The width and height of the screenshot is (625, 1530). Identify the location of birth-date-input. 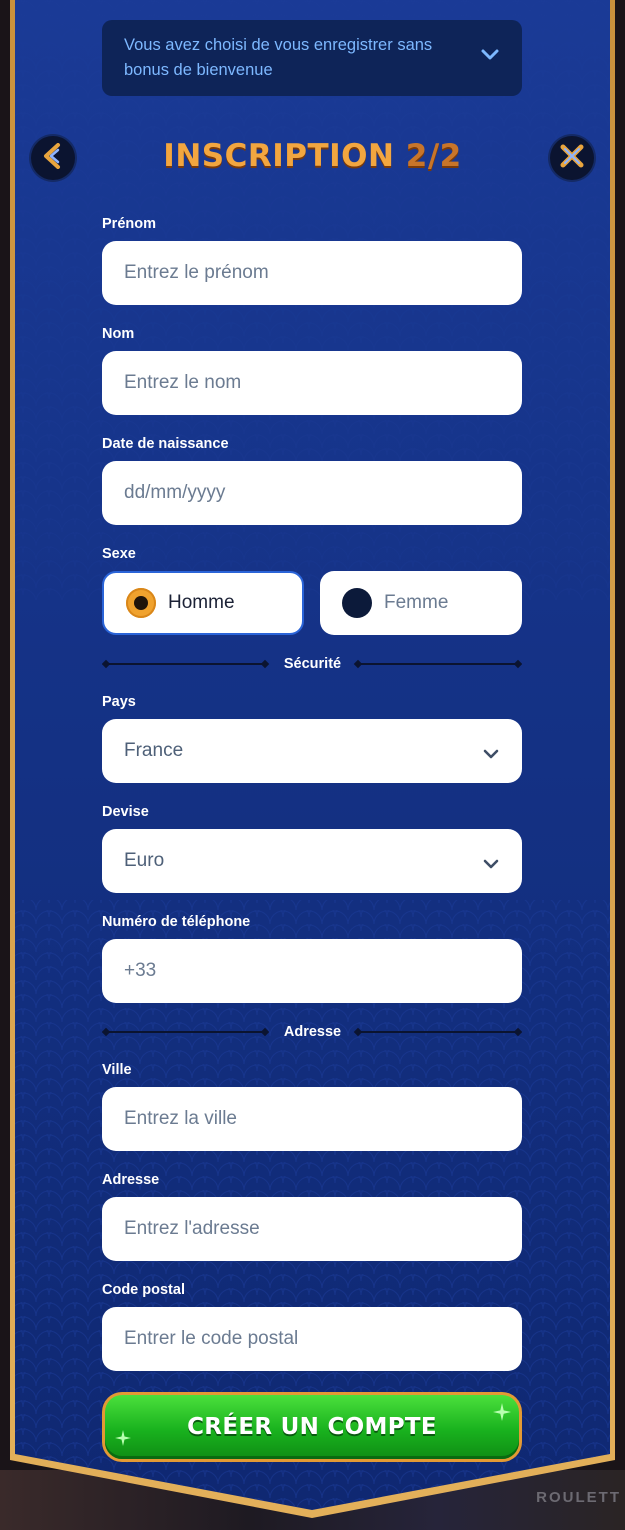
(312, 493).